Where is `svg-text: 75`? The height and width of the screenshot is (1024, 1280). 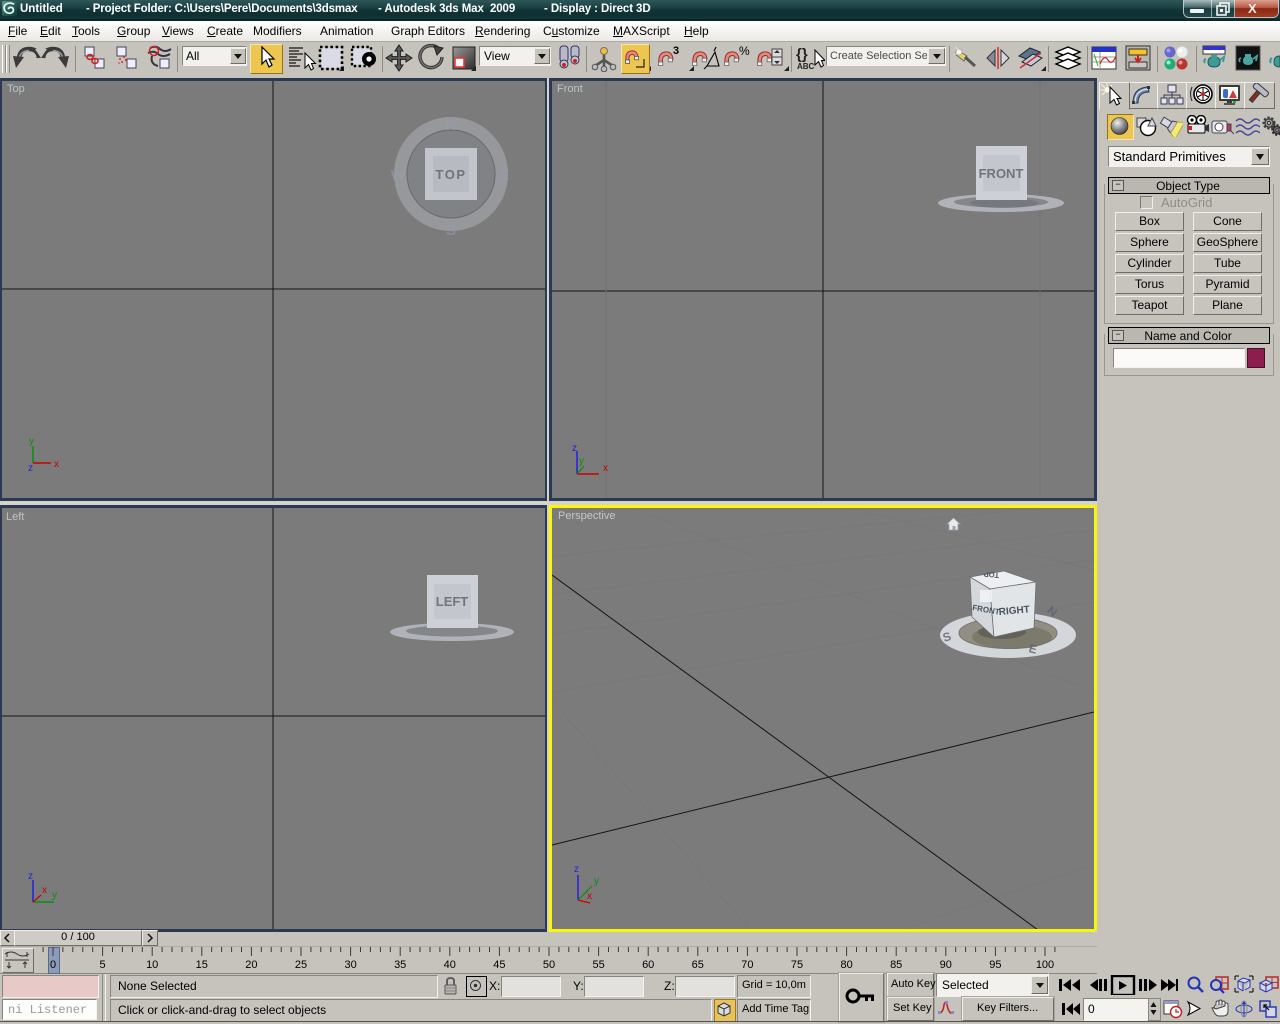
svg-text: 75 is located at coordinates (797, 965).